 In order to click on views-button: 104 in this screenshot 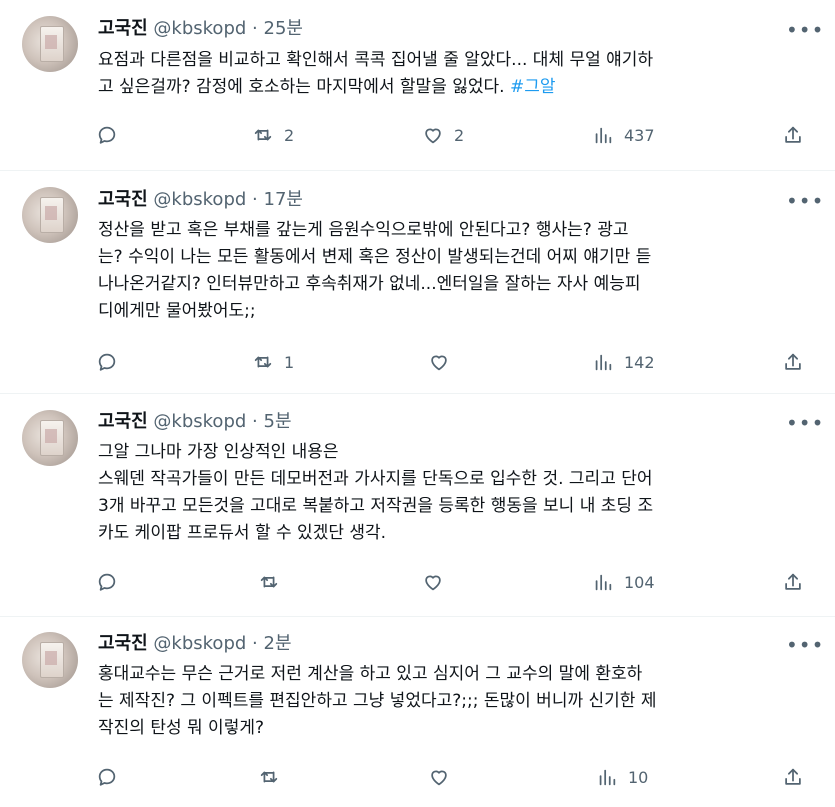, I will do `click(623, 582)`.